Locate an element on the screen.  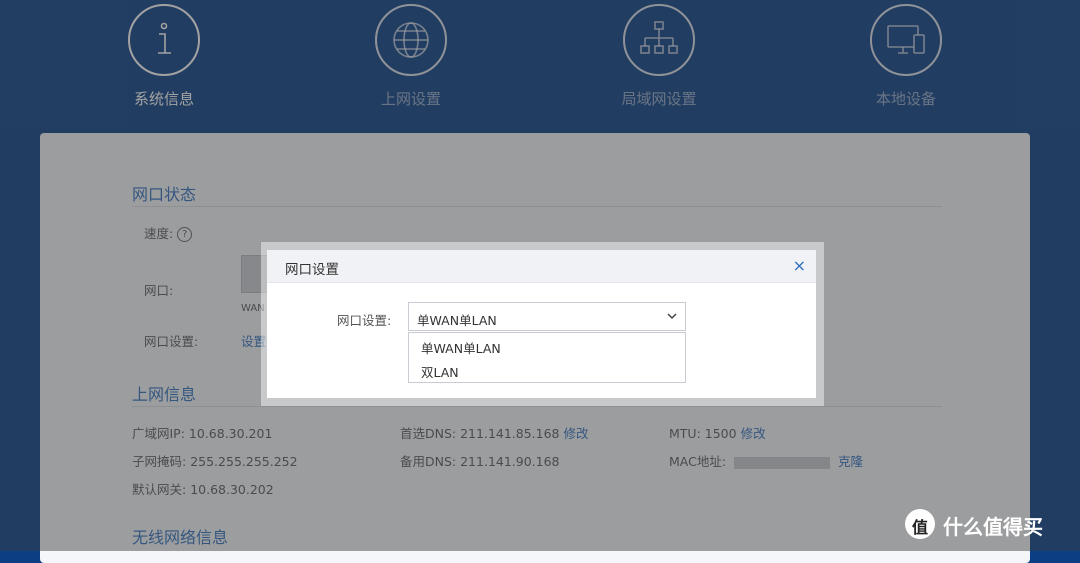
select-value: 单WAN单LAN is located at coordinates (457, 320).